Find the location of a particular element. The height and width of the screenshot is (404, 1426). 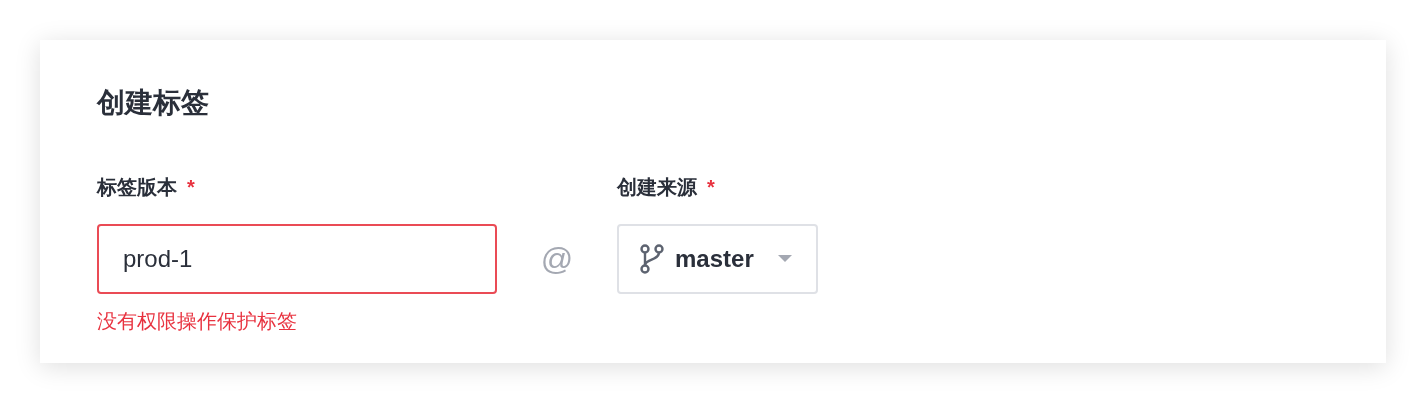

field-label: 创建来源 is located at coordinates (657, 187).